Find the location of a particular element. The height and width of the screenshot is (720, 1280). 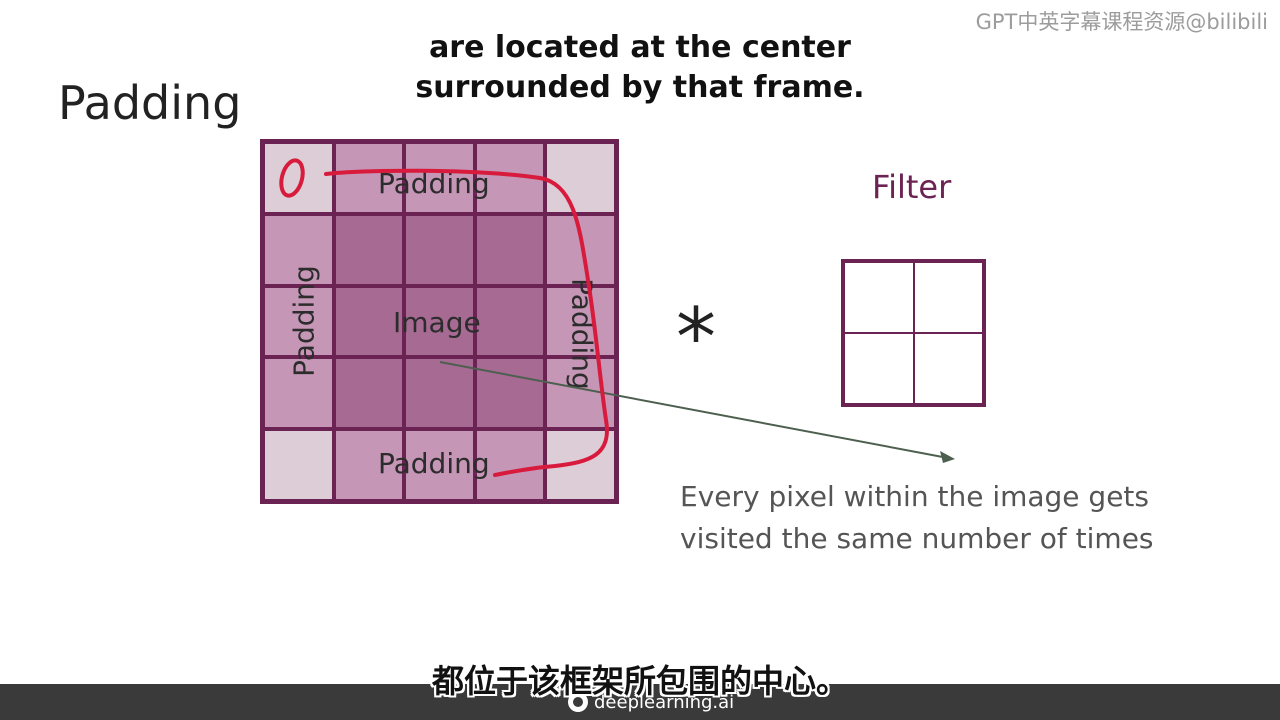

padding-label-top: Padding is located at coordinates (434, 183).